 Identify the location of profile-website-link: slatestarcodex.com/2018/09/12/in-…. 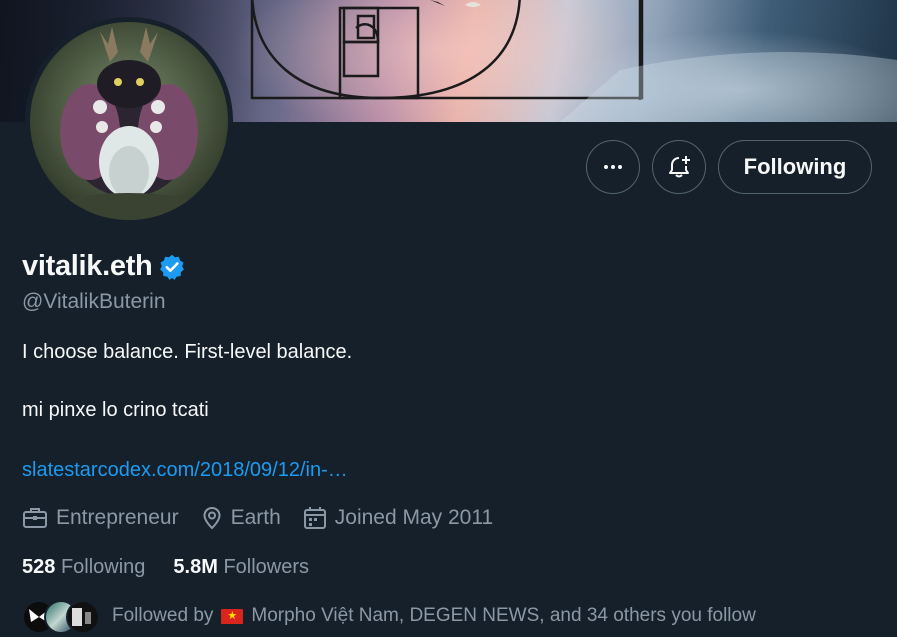
(185, 470).